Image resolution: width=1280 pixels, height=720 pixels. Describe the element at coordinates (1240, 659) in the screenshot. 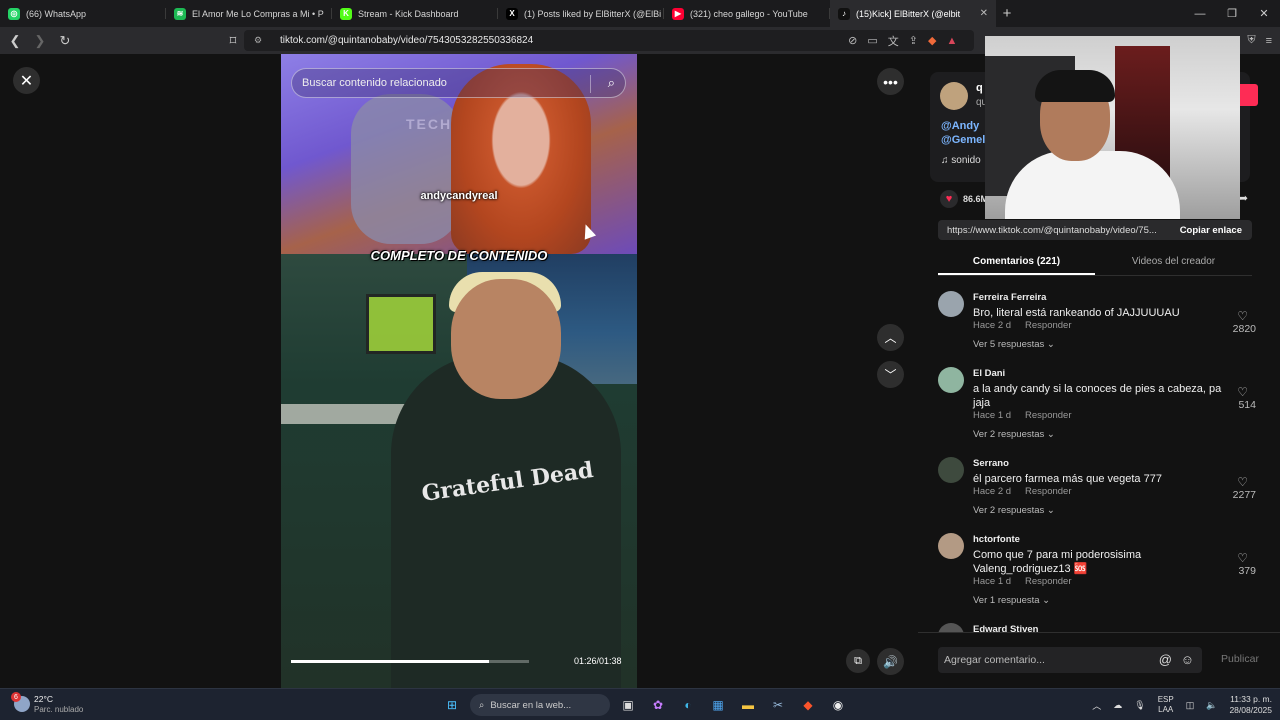

I see `publish-button: Publicar` at that location.